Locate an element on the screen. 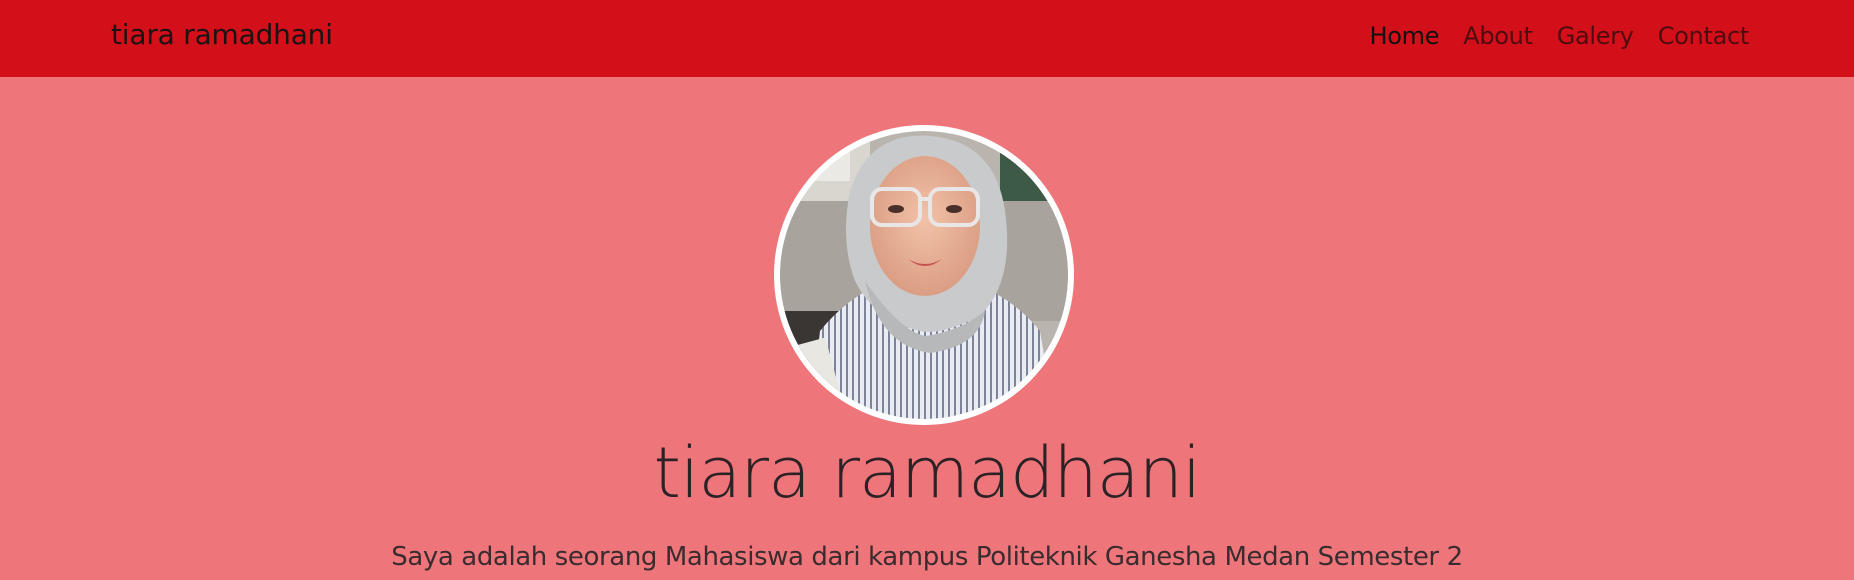  hero-title: tiara ramadhani is located at coordinates (927, 473).